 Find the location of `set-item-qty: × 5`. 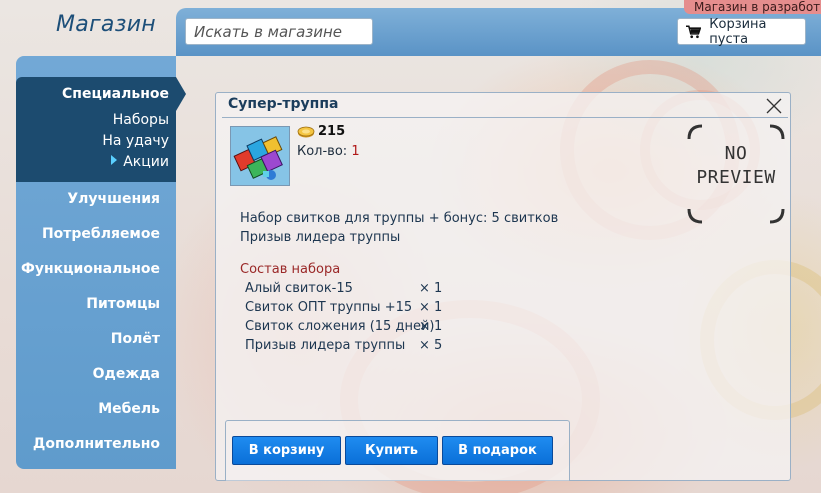

set-item-qty: × 5 is located at coordinates (431, 345).